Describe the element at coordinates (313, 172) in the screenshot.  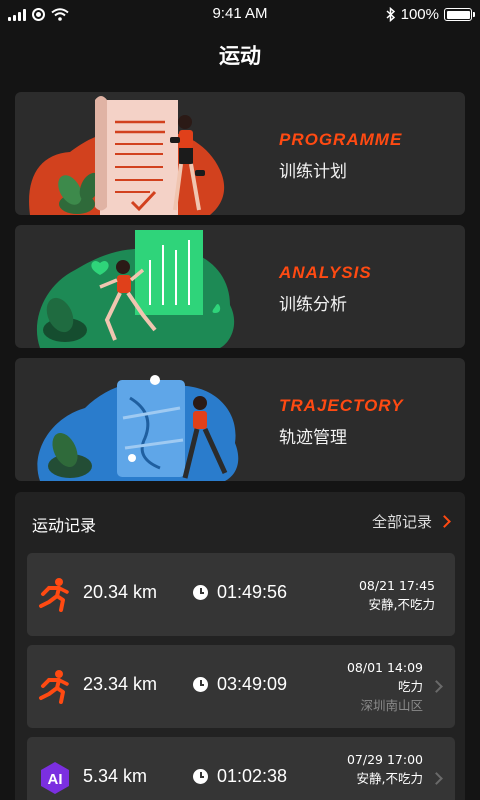
I see `card-title-zh: 训练计划` at that location.